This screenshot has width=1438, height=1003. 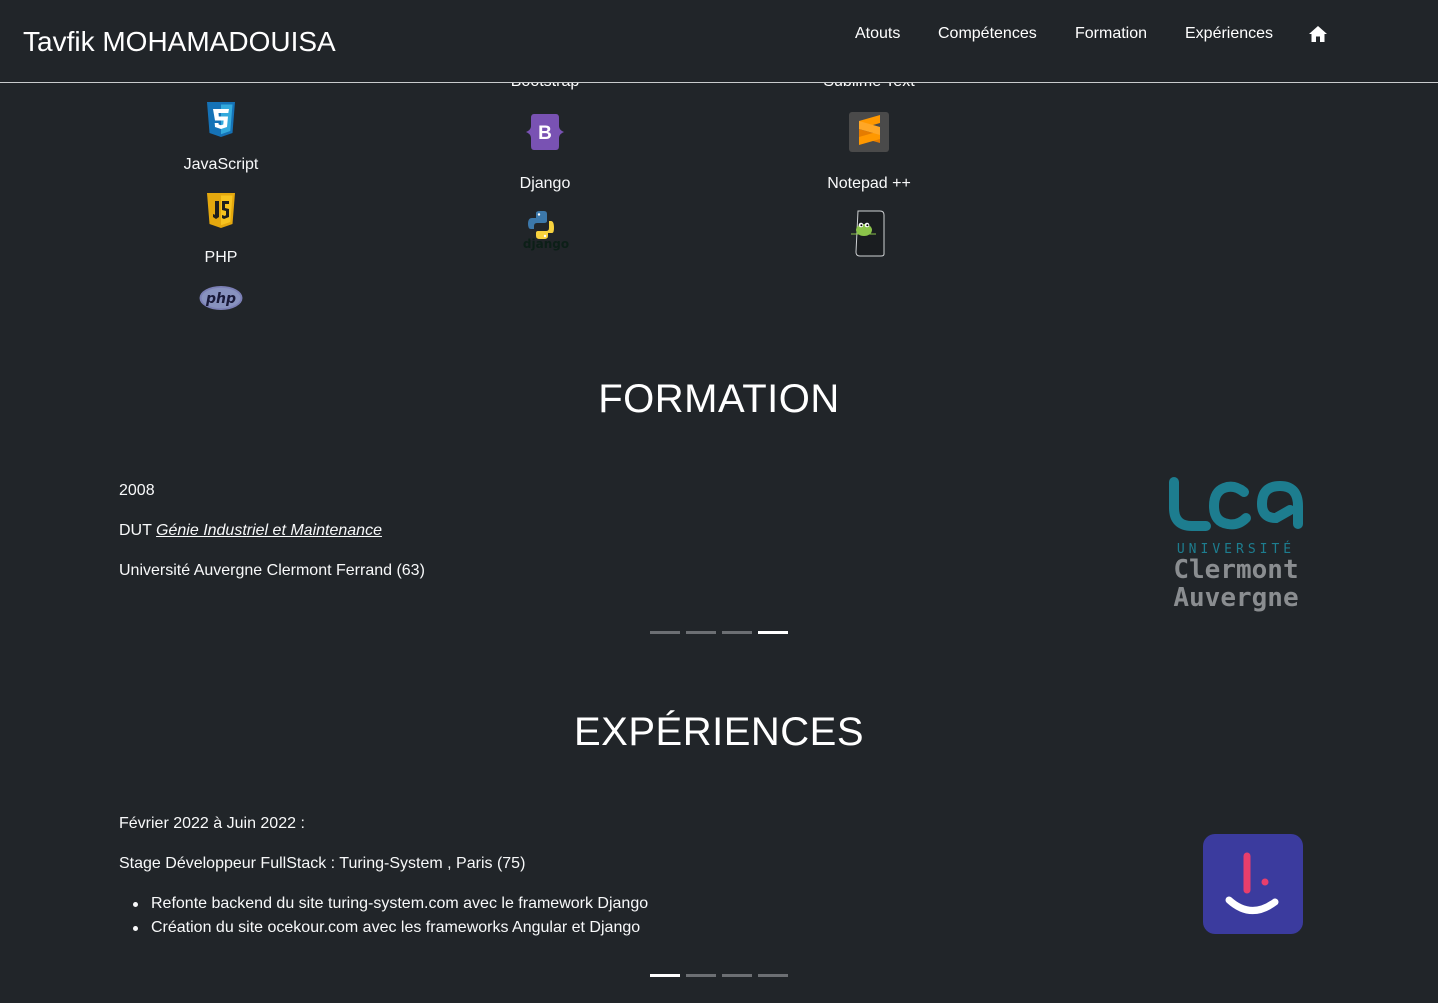 What do you see at coordinates (221, 211) in the screenshot?
I see `javascript-icon` at bounding box center [221, 211].